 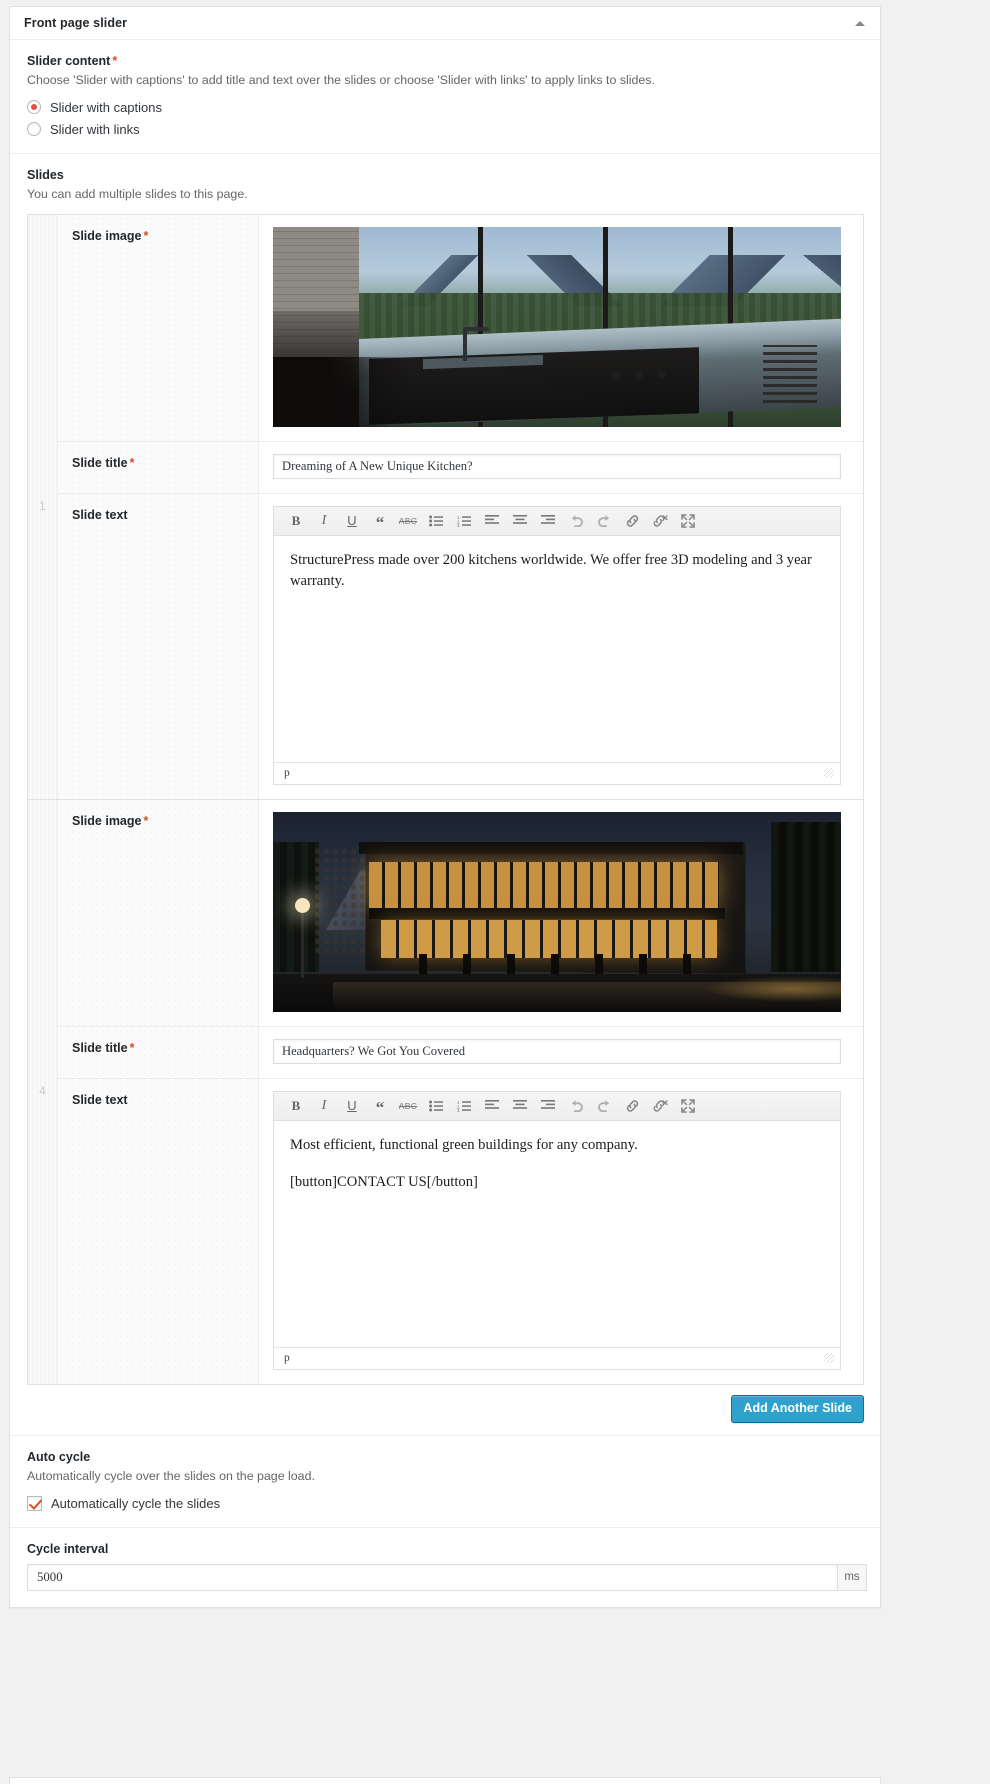 What do you see at coordinates (107, 820) in the screenshot?
I see `slide-image-label-text: Slide image` at bounding box center [107, 820].